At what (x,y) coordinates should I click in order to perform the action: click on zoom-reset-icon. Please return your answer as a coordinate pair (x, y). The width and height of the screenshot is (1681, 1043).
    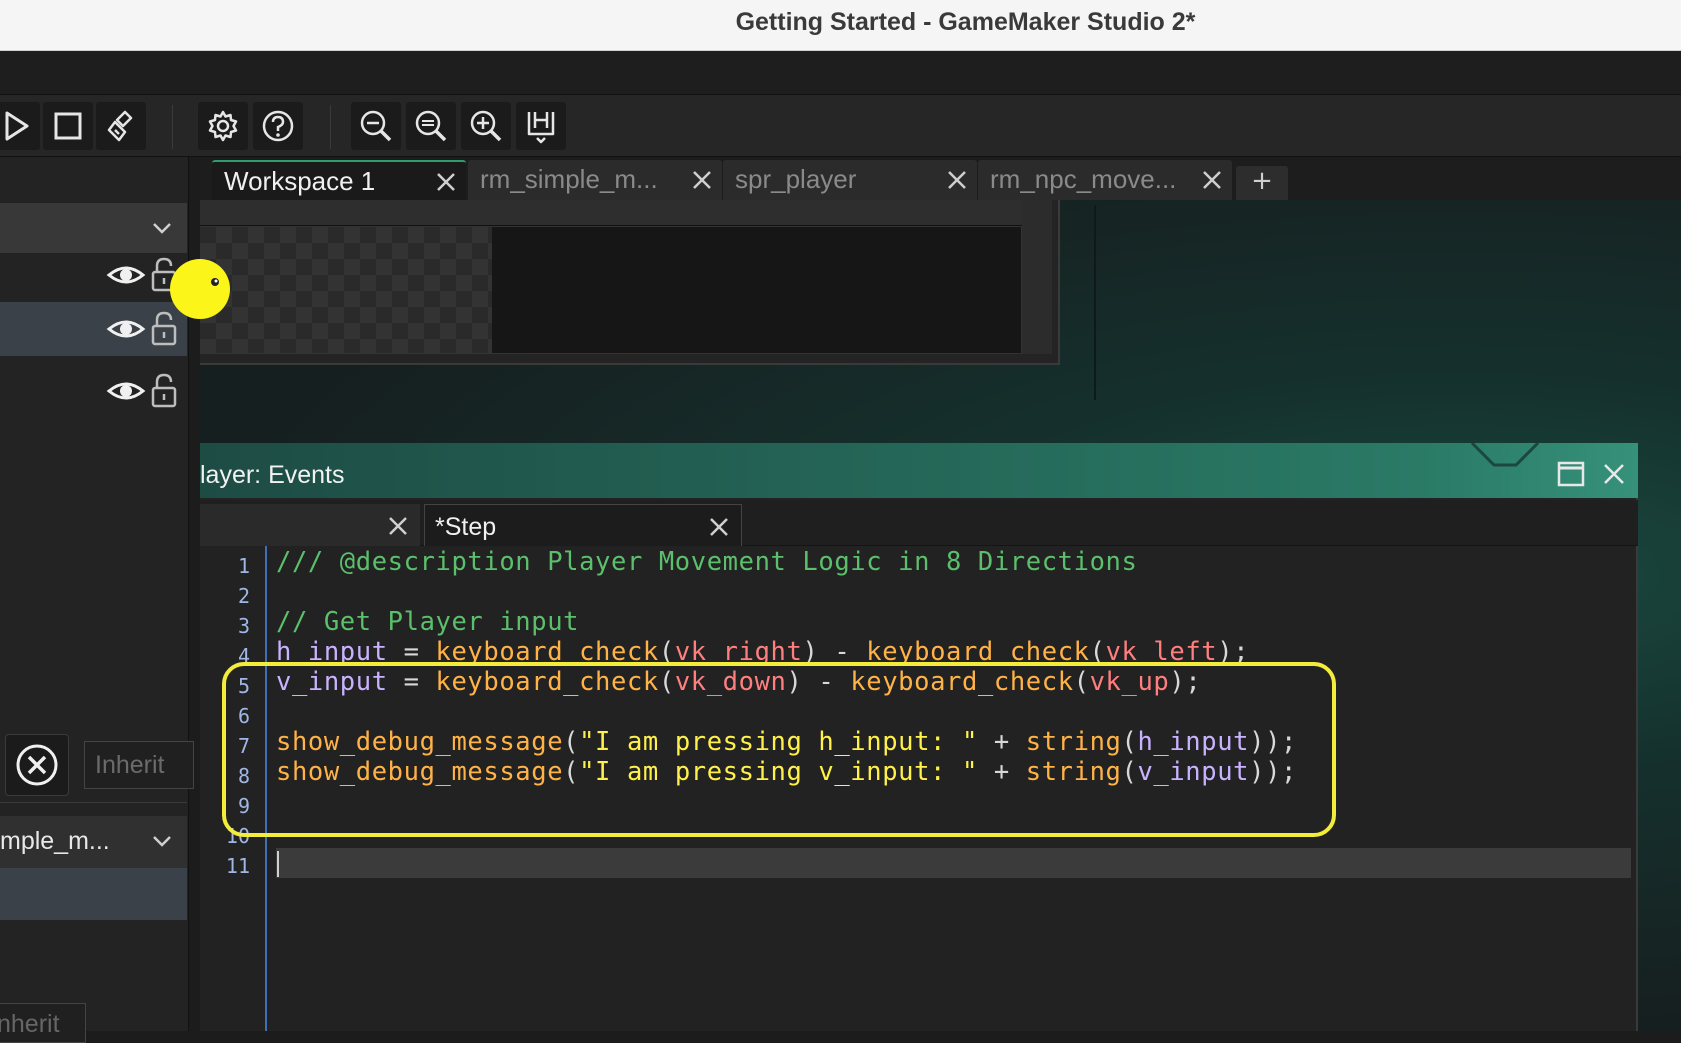
    Looking at the image, I should click on (431, 126).